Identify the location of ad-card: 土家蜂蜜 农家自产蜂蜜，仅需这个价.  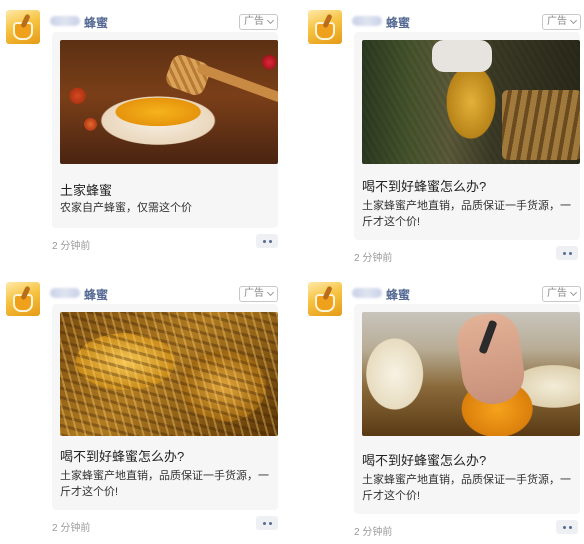
(165, 130).